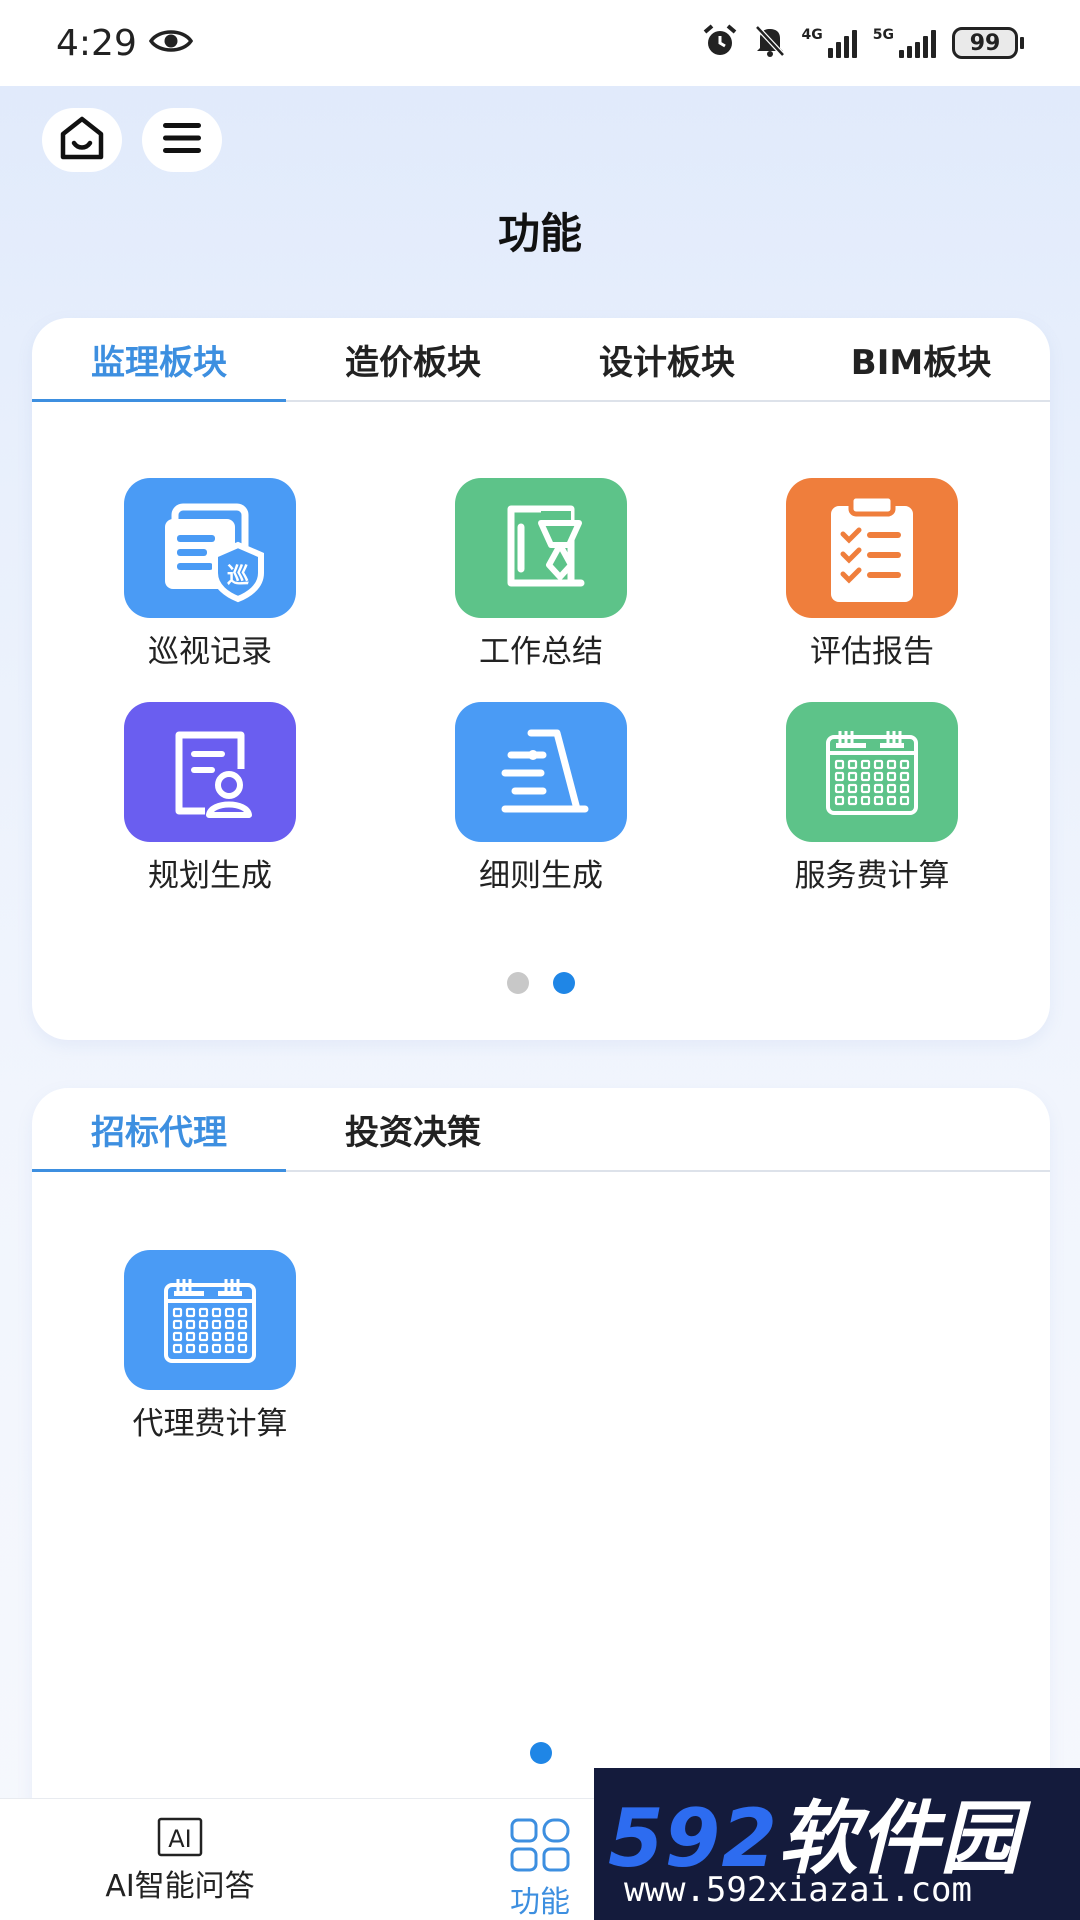 This screenshot has height=1920, width=1080. I want to click on function-item-label: 规划生成, so click(210, 876).